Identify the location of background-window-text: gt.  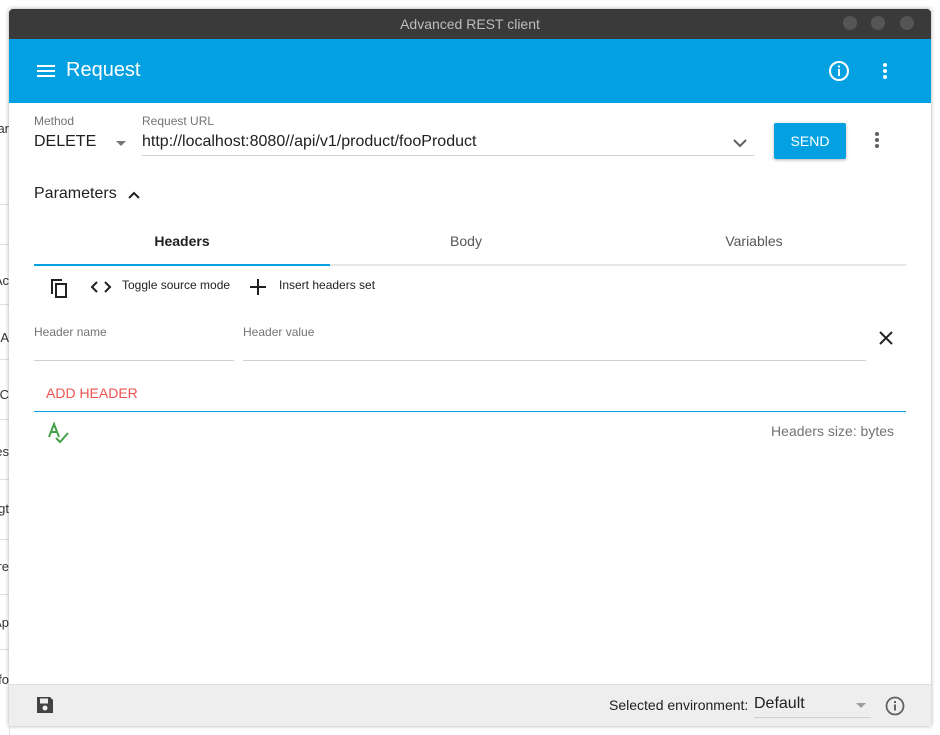
(4, 508).